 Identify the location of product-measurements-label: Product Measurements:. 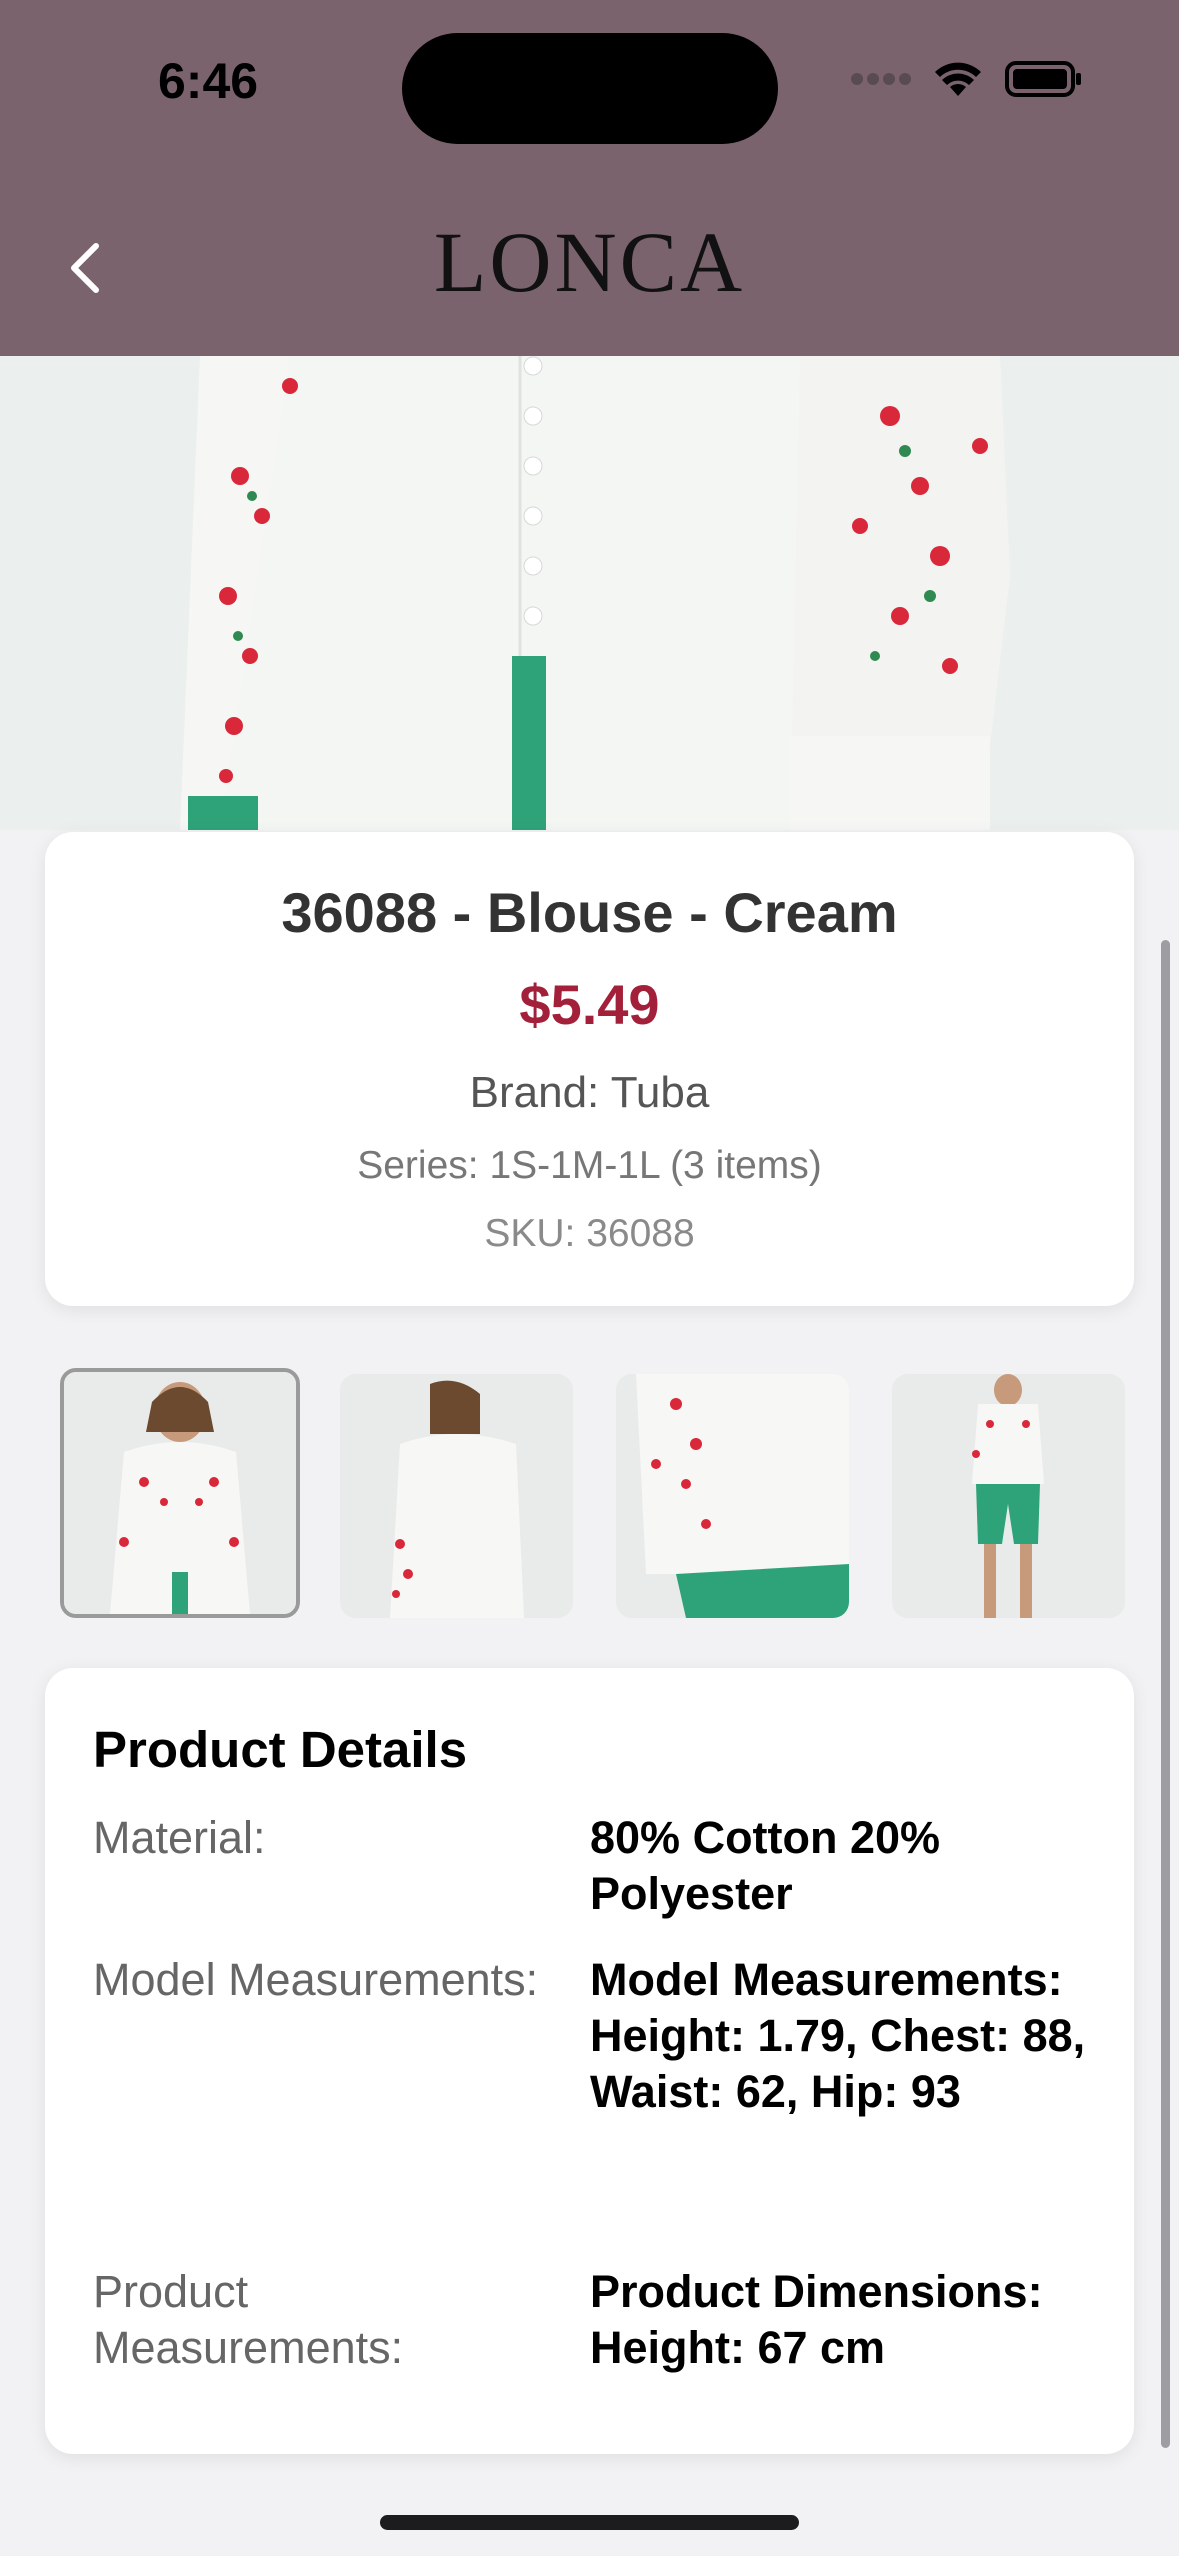
(248, 2319).